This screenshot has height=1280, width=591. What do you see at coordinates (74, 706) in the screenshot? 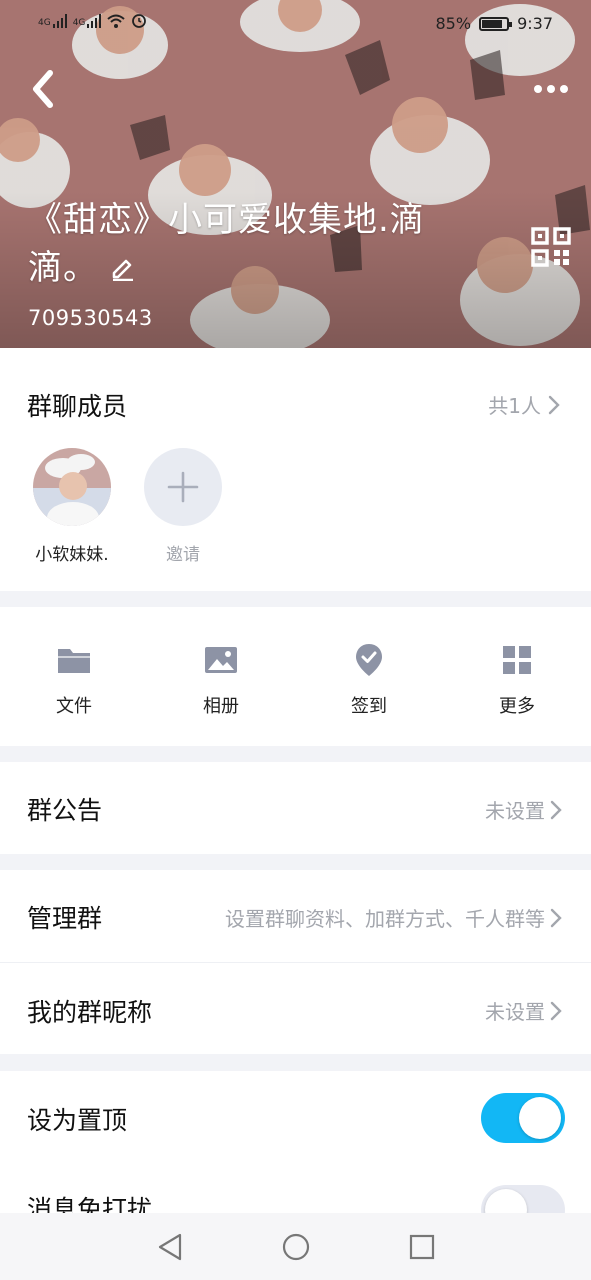
I see `tool-label: 文件` at bounding box center [74, 706].